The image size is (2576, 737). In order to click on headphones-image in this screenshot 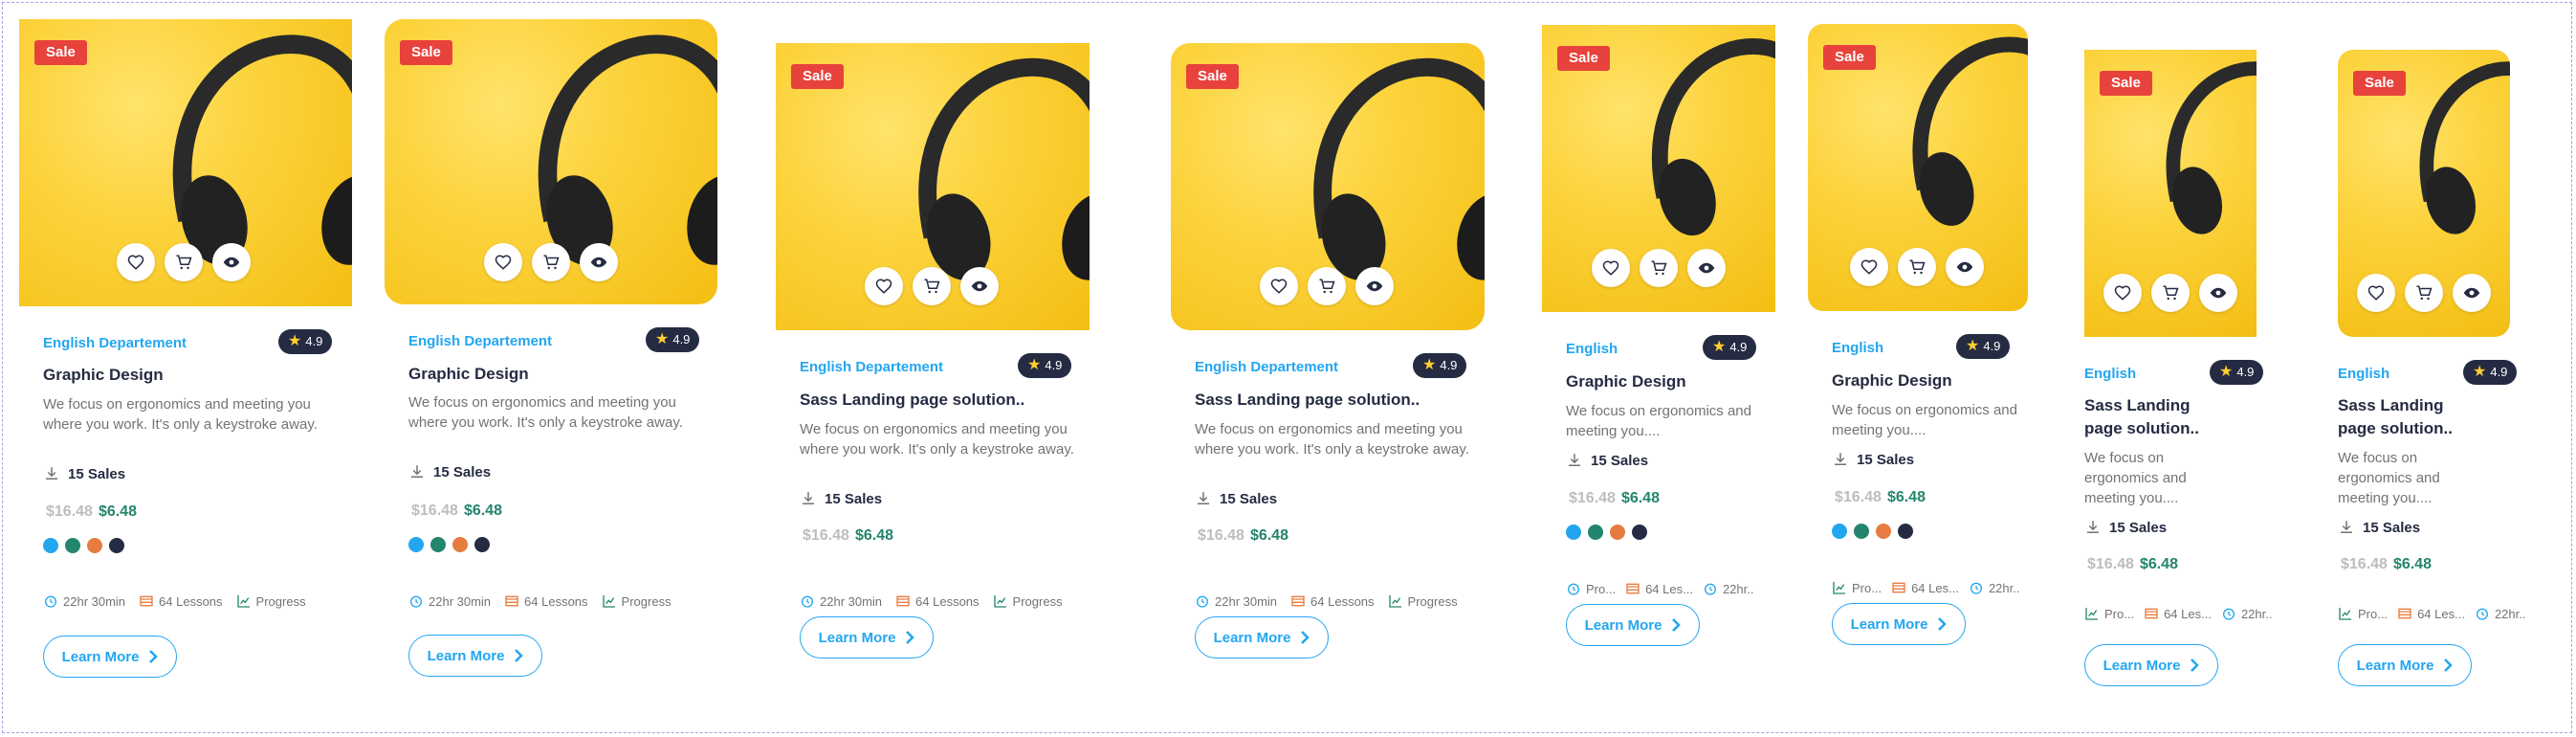, I will do `click(2464, 147)`.